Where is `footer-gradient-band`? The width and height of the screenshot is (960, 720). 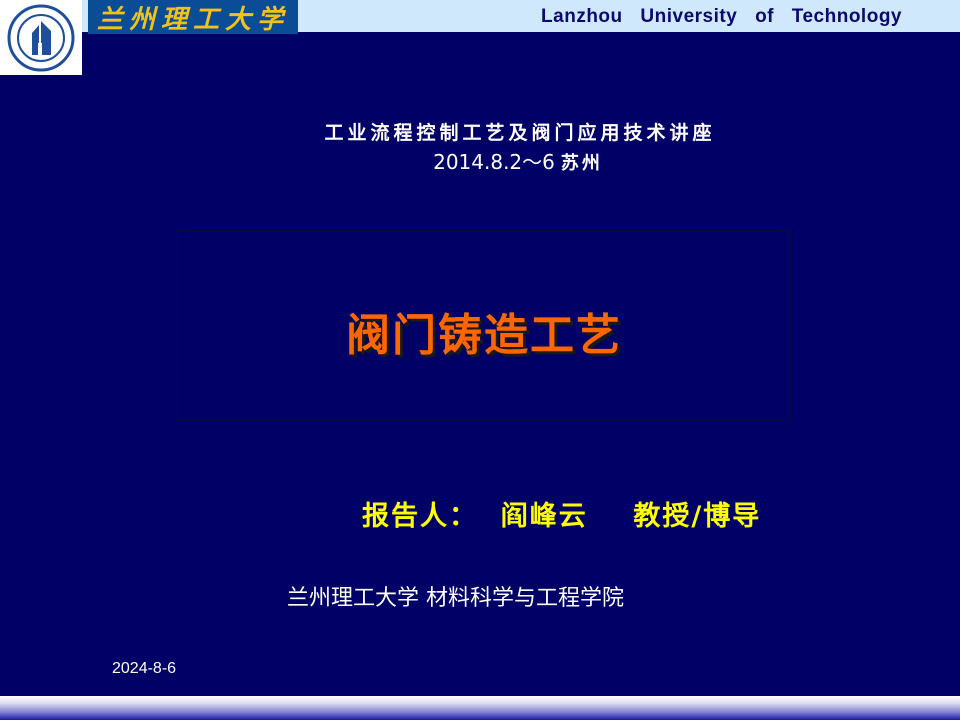 footer-gradient-band is located at coordinates (480, 708).